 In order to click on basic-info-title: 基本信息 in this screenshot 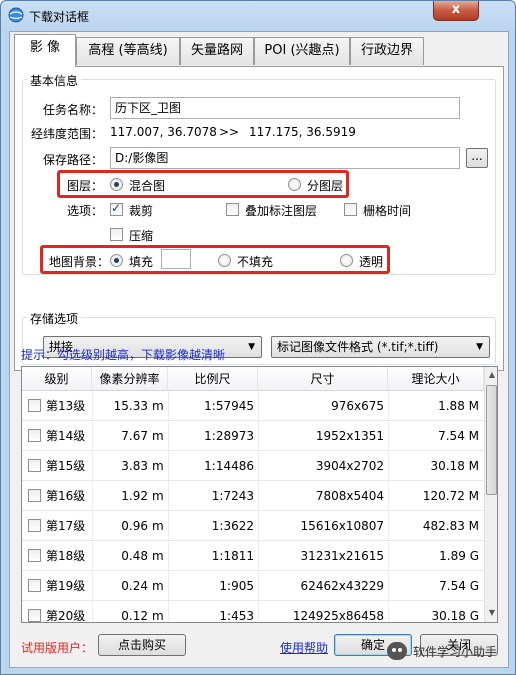, I will do `click(54, 80)`.